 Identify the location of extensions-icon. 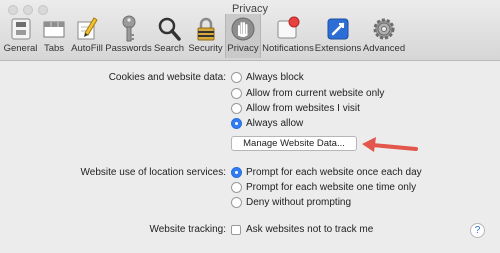
(338, 29).